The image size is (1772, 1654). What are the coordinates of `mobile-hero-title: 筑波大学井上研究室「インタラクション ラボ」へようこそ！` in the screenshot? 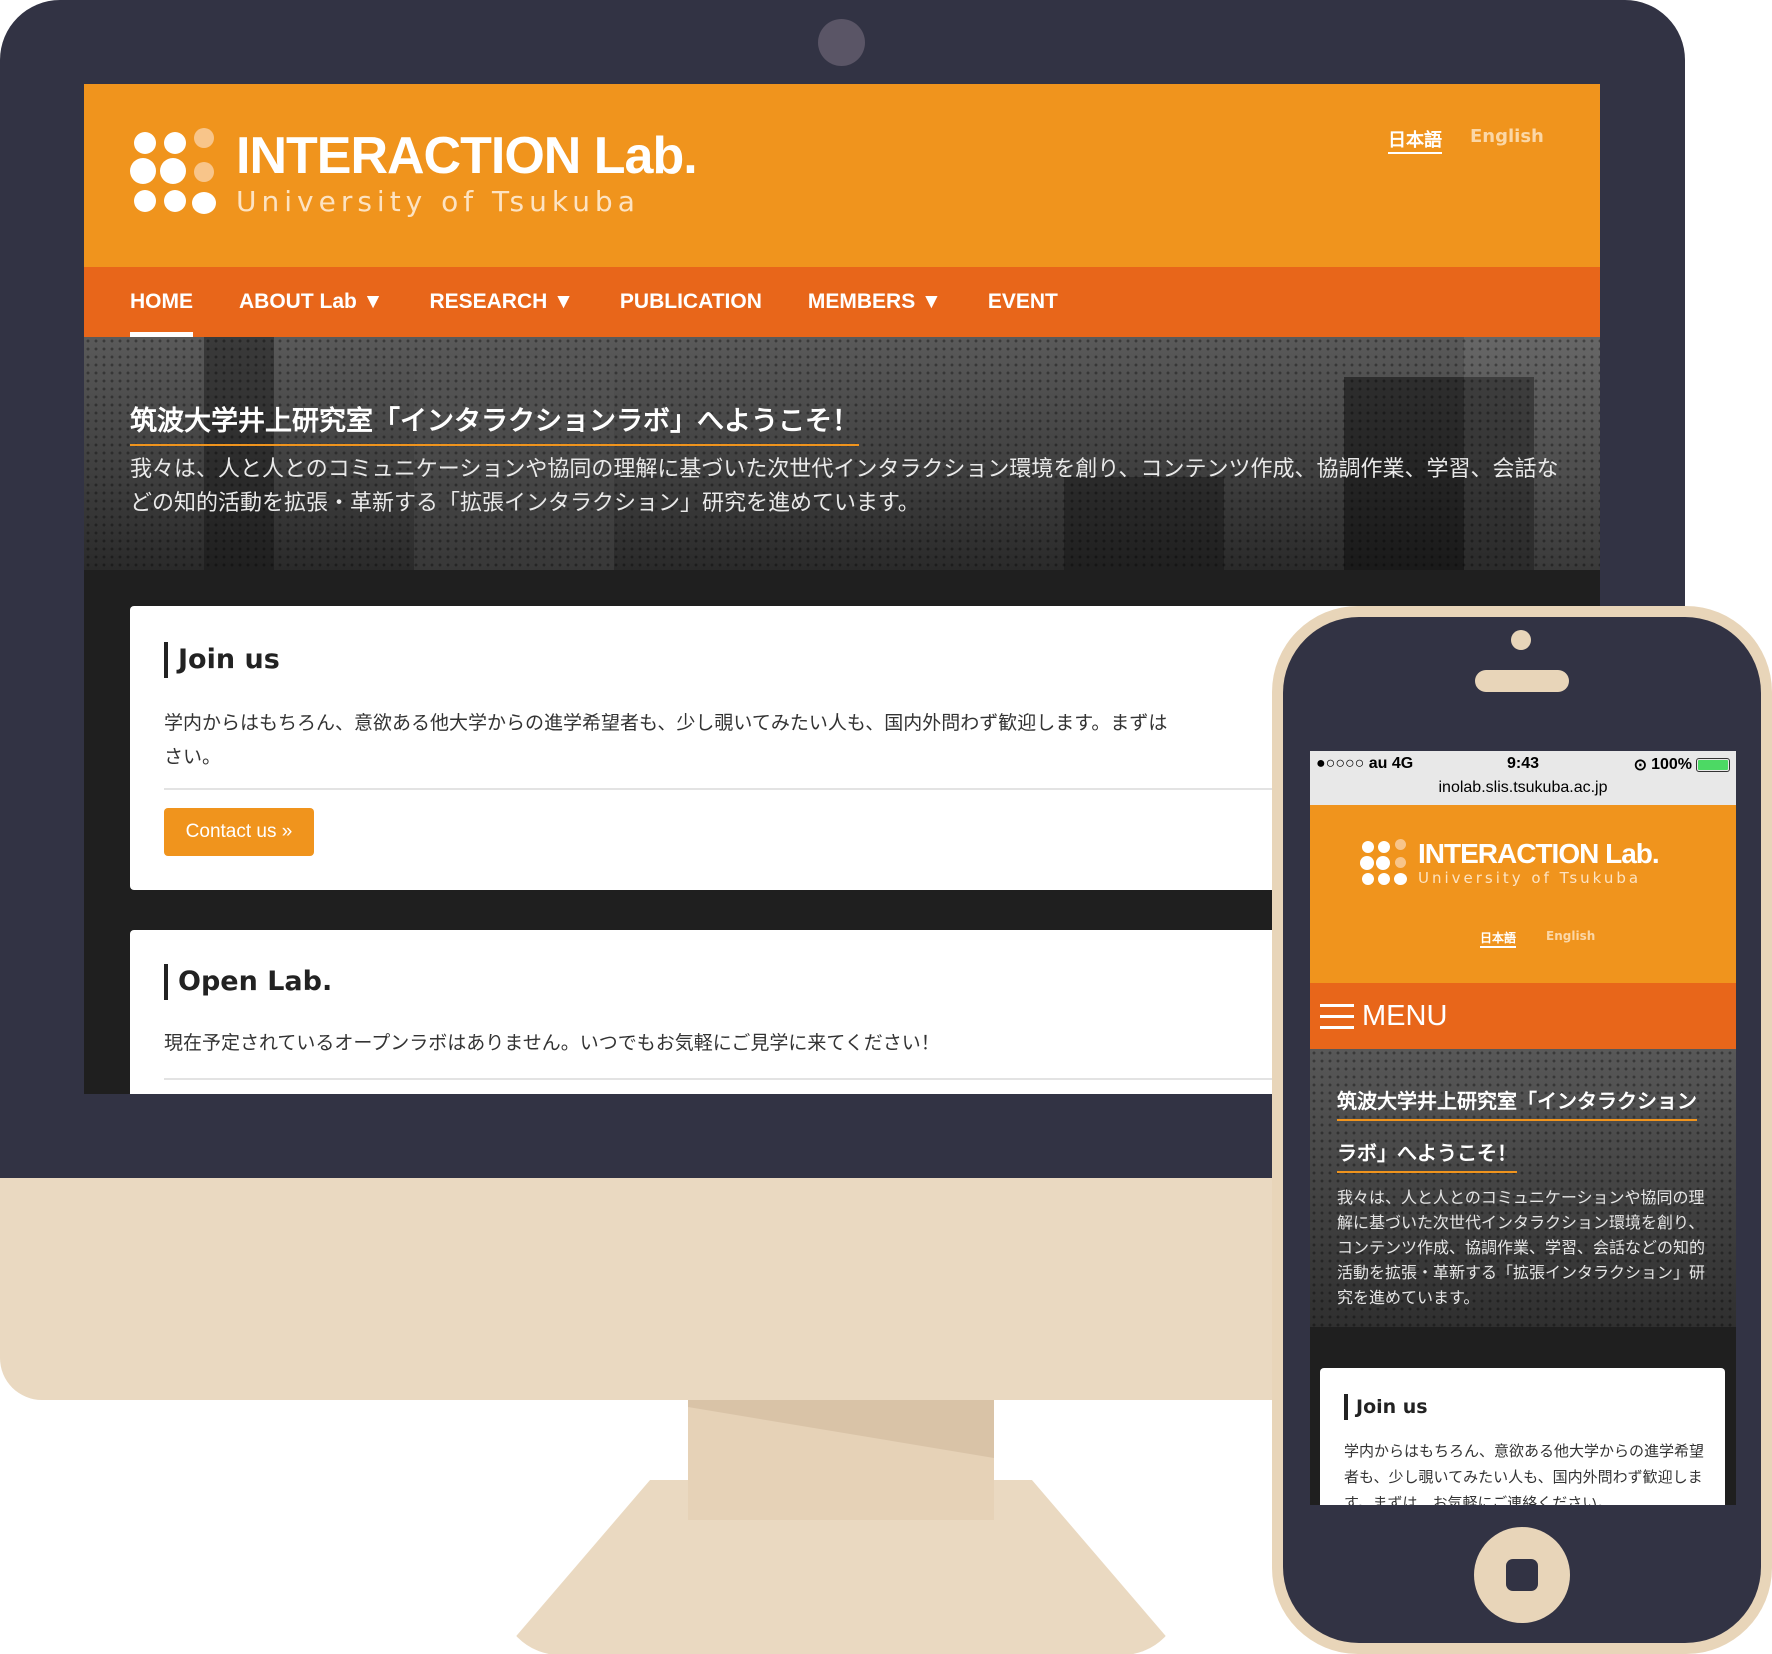 It's located at (1517, 1135).